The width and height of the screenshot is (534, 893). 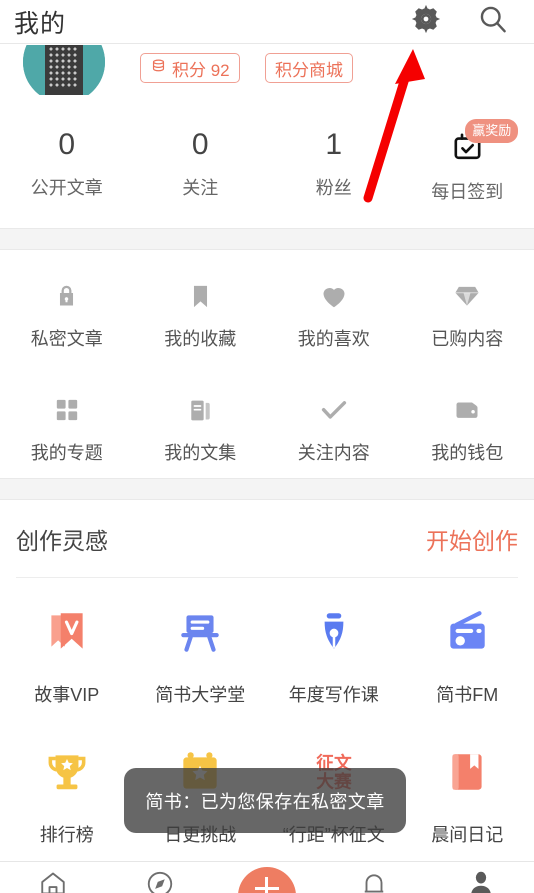 I want to click on tab-discover, so click(x=160, y=877).